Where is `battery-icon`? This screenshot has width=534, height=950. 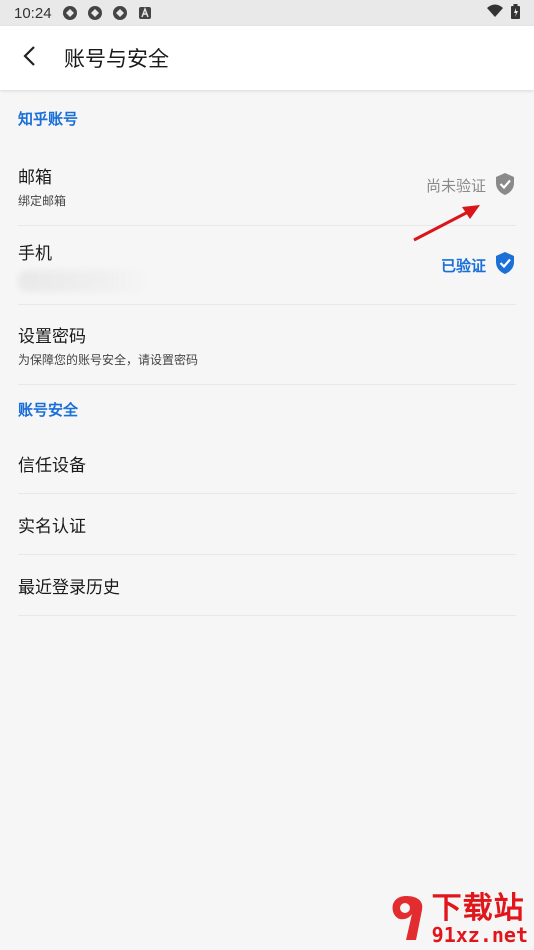
battery-icon is located at coordinates (515, 13).